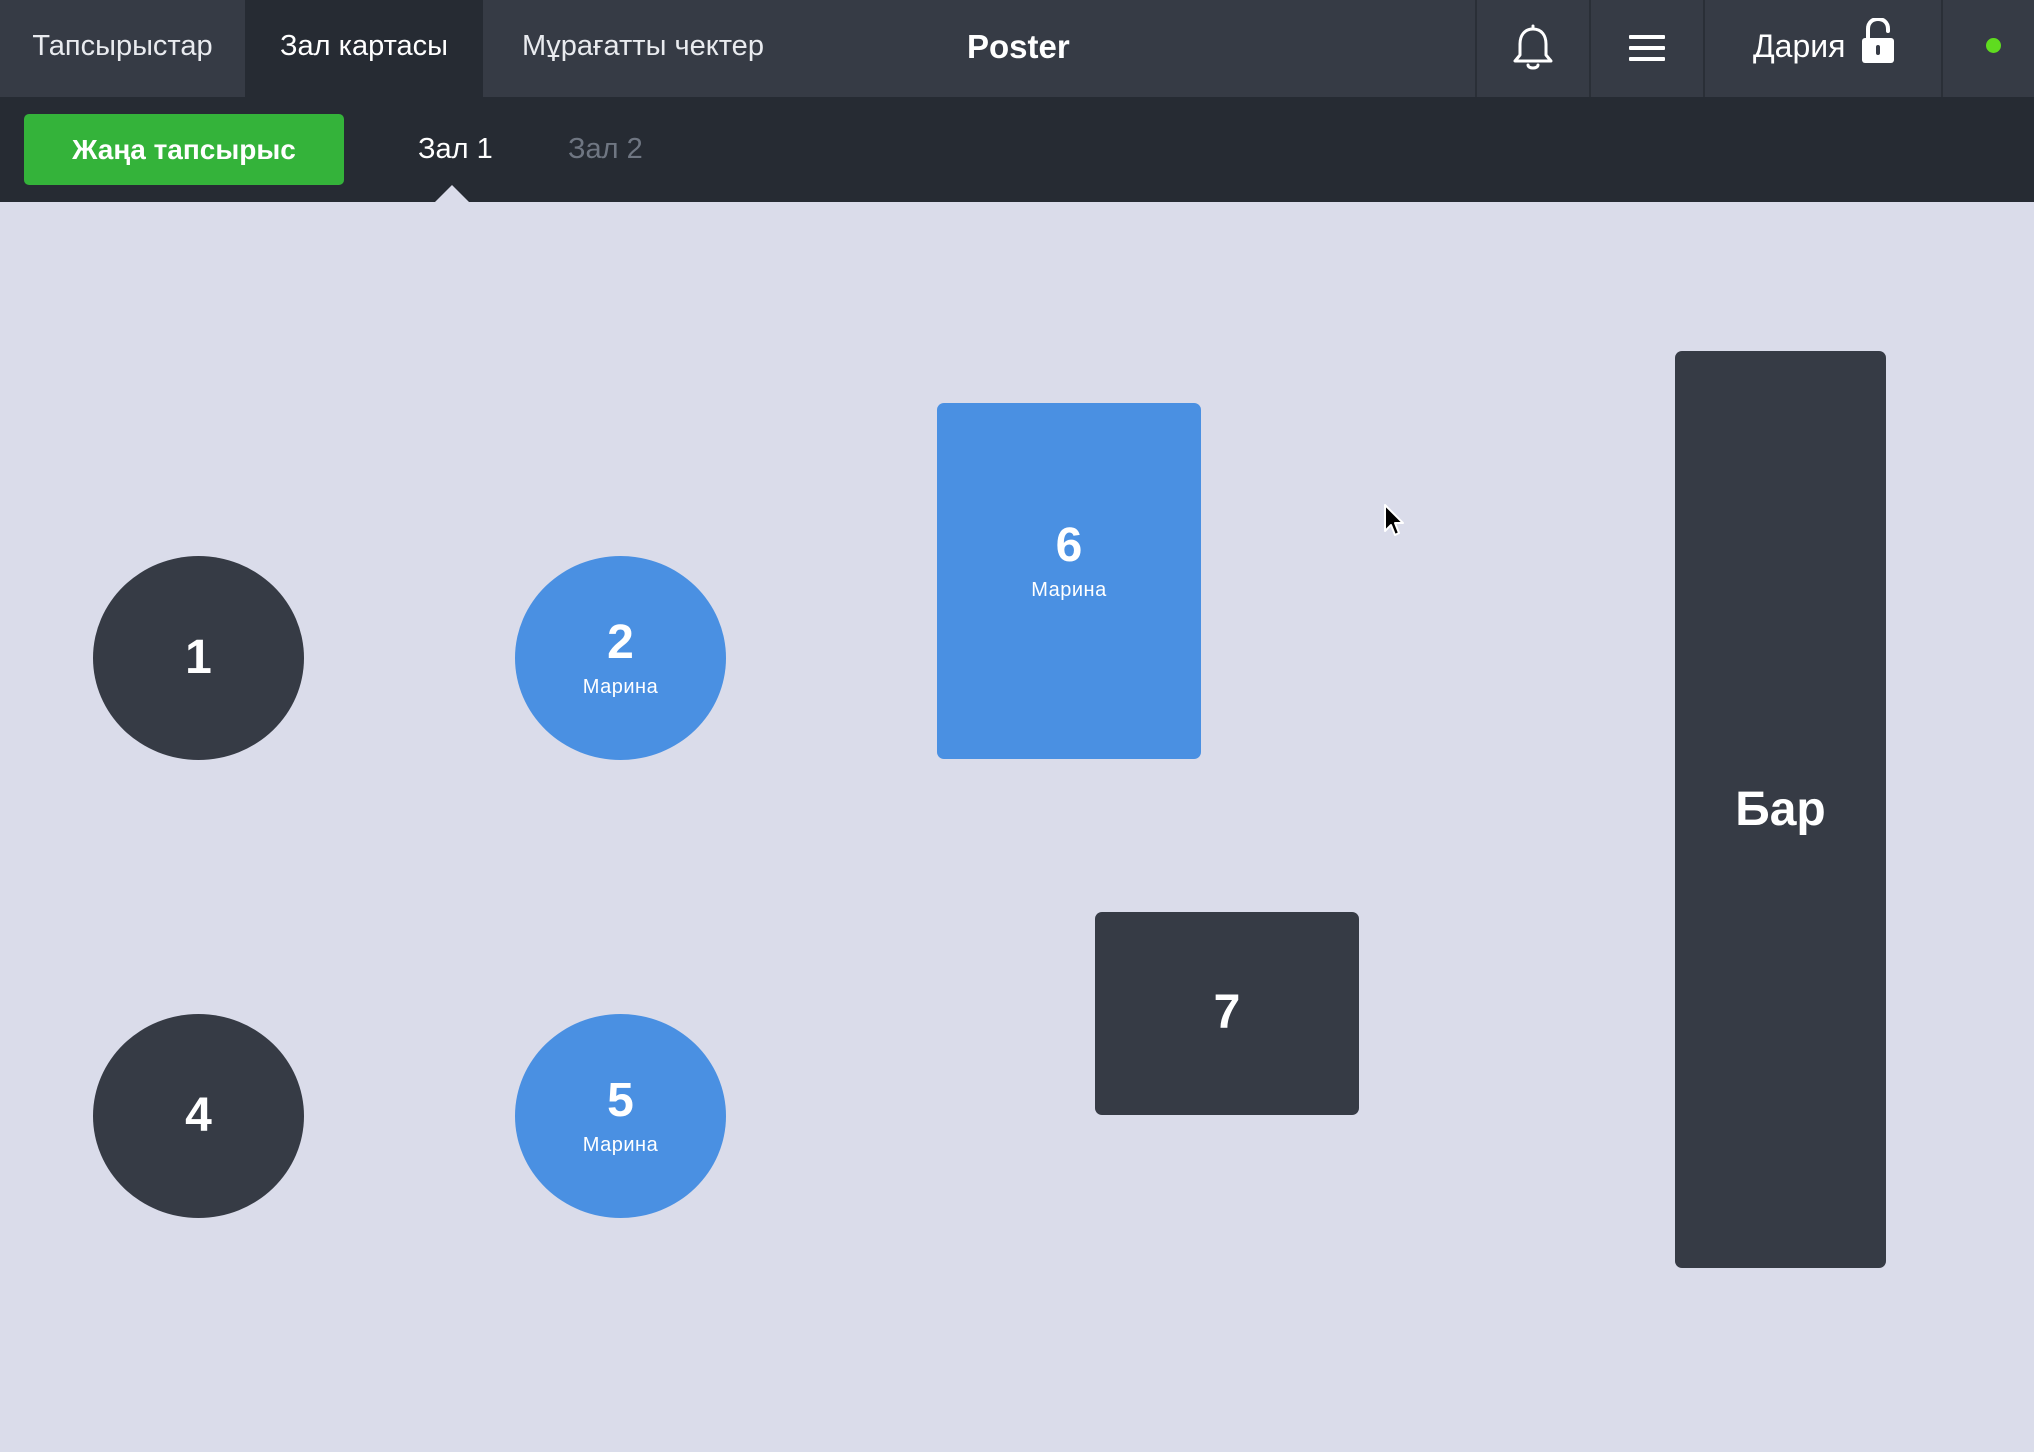  I want to click on tab-hall-map: Зал картасы, so click(364, 48).